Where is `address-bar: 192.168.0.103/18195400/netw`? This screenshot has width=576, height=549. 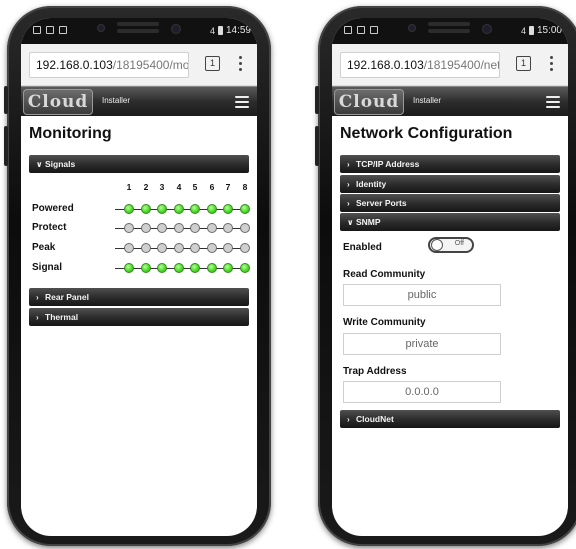 address-bar: 192.168.0.103/18195400/netw is located at coordinates (420, 65).